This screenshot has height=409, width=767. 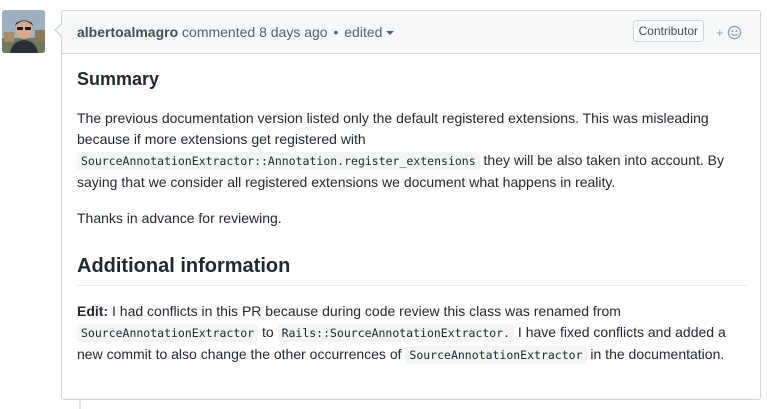 I want to click on avatar, so click(x=23, y=31).